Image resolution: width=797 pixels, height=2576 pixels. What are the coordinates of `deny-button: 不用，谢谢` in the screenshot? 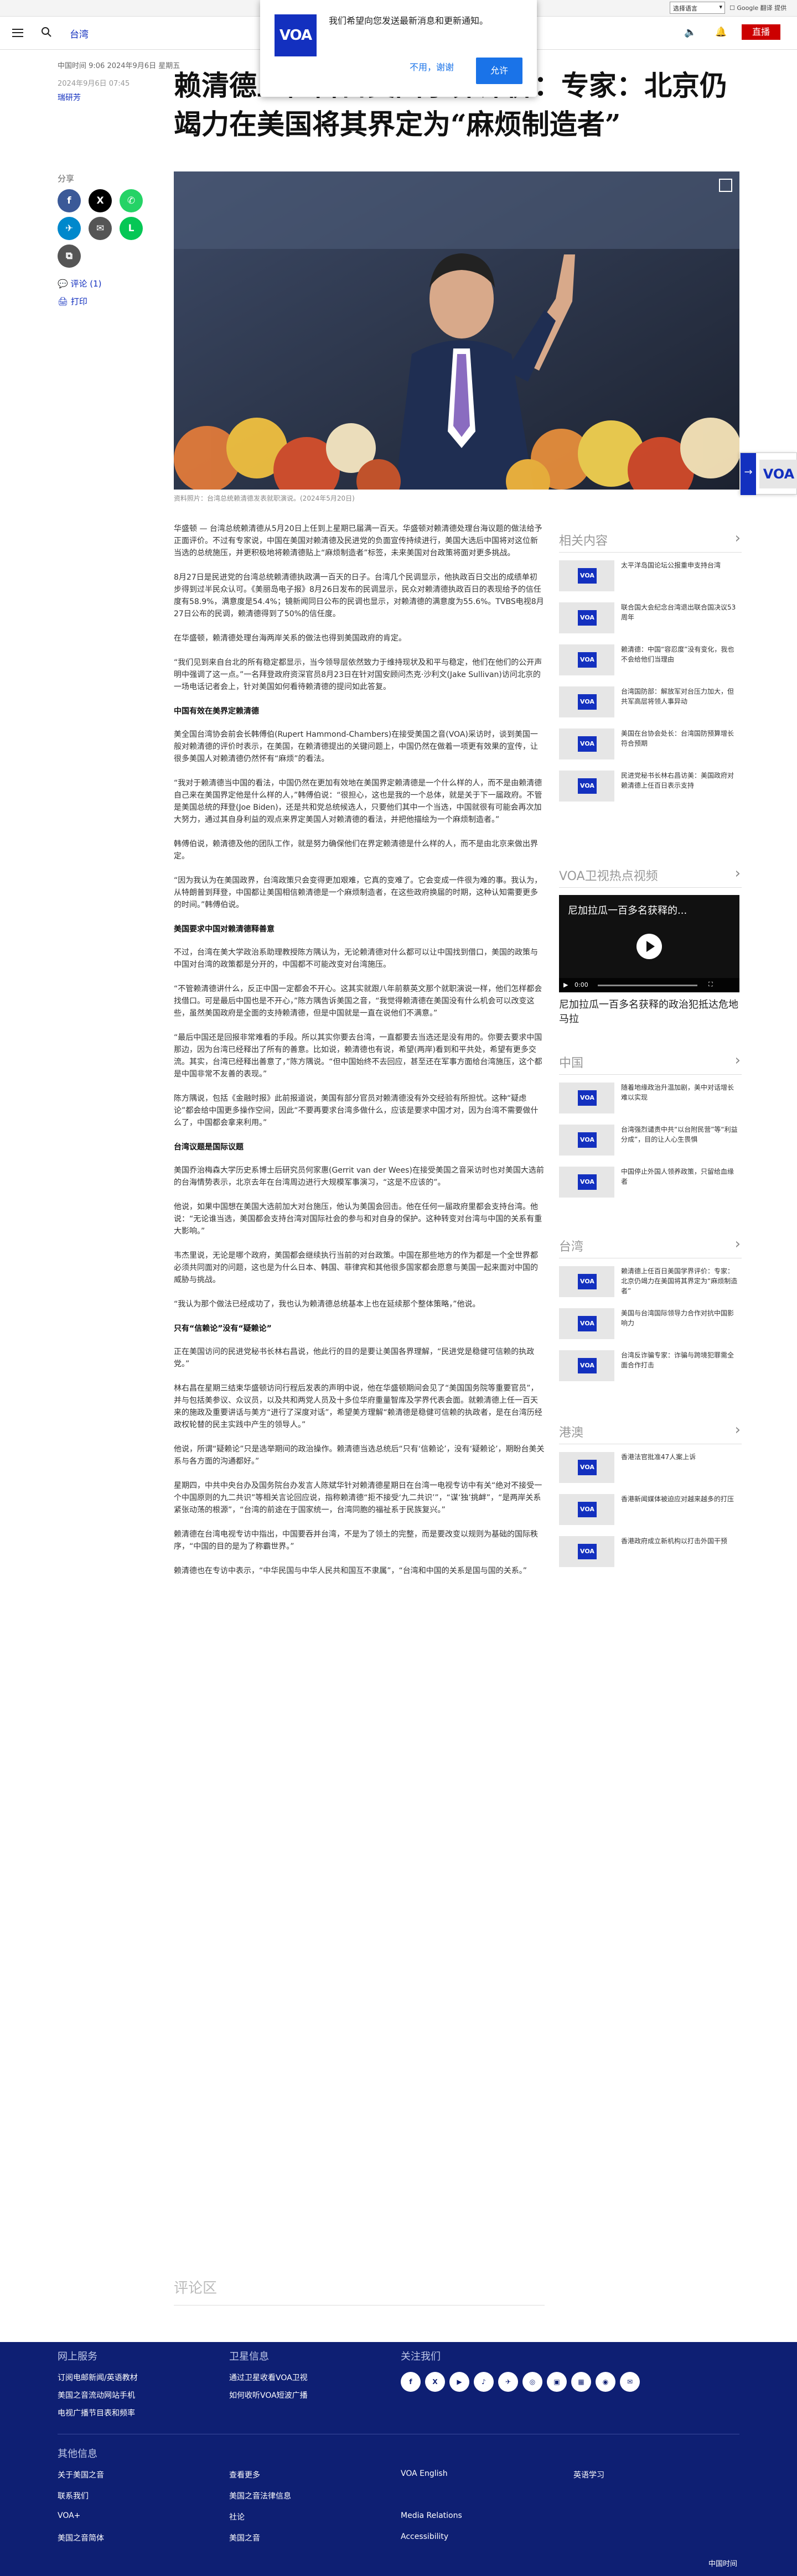 It's located at (432, 67).